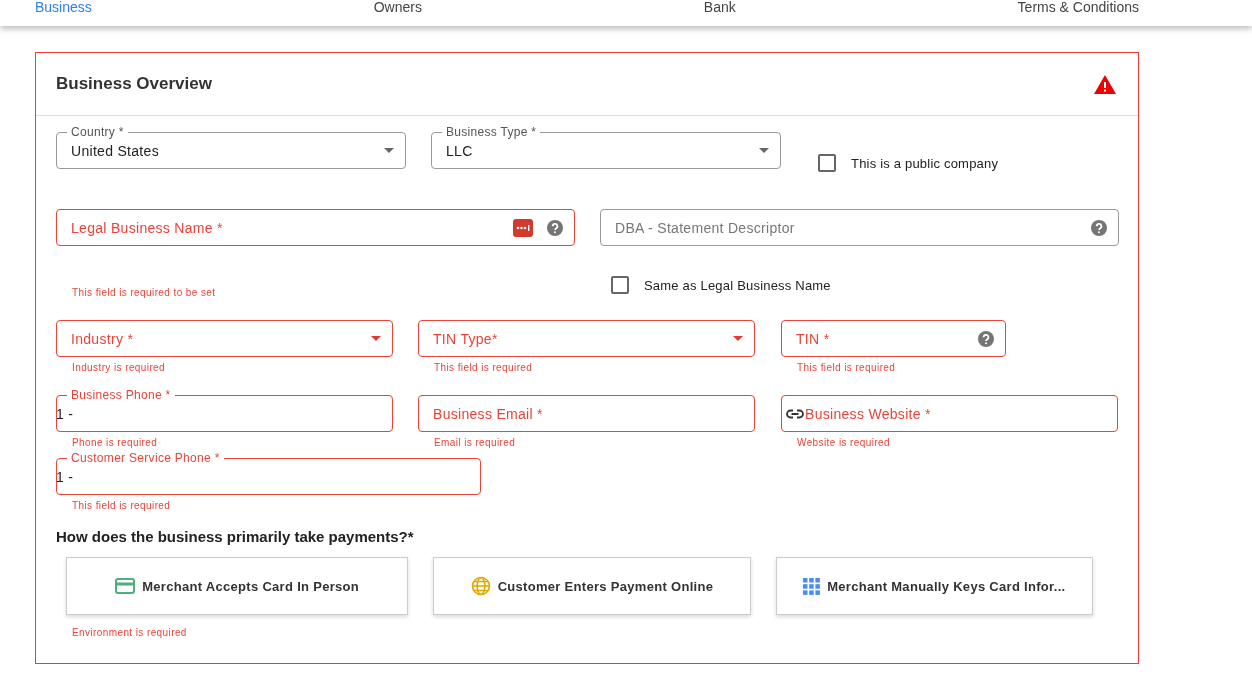  I want to click on payment-option-button: Customer Enters Payment Online, so click(592, 586).